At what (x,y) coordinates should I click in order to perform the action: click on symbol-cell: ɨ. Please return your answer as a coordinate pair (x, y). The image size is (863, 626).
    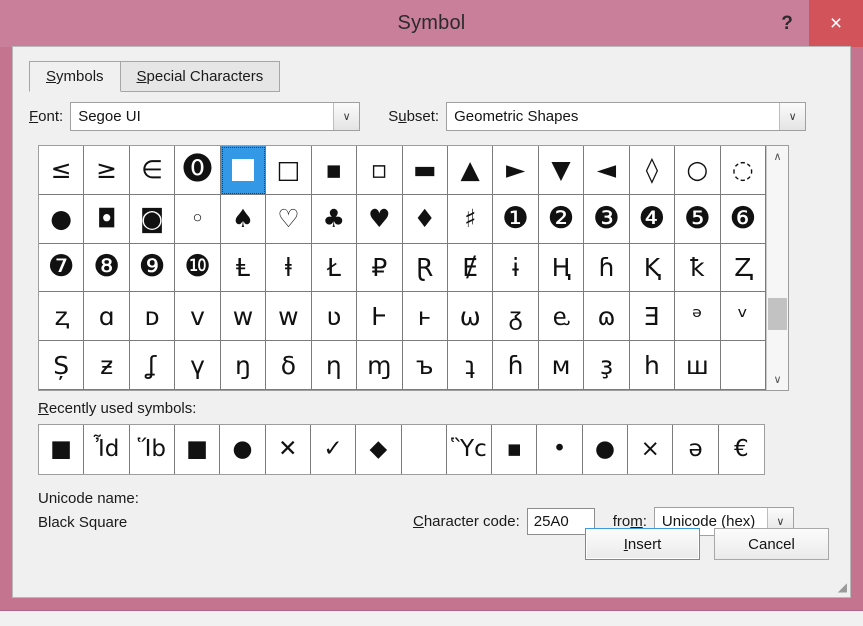
    Looking at the image, I should click on (516, 268).